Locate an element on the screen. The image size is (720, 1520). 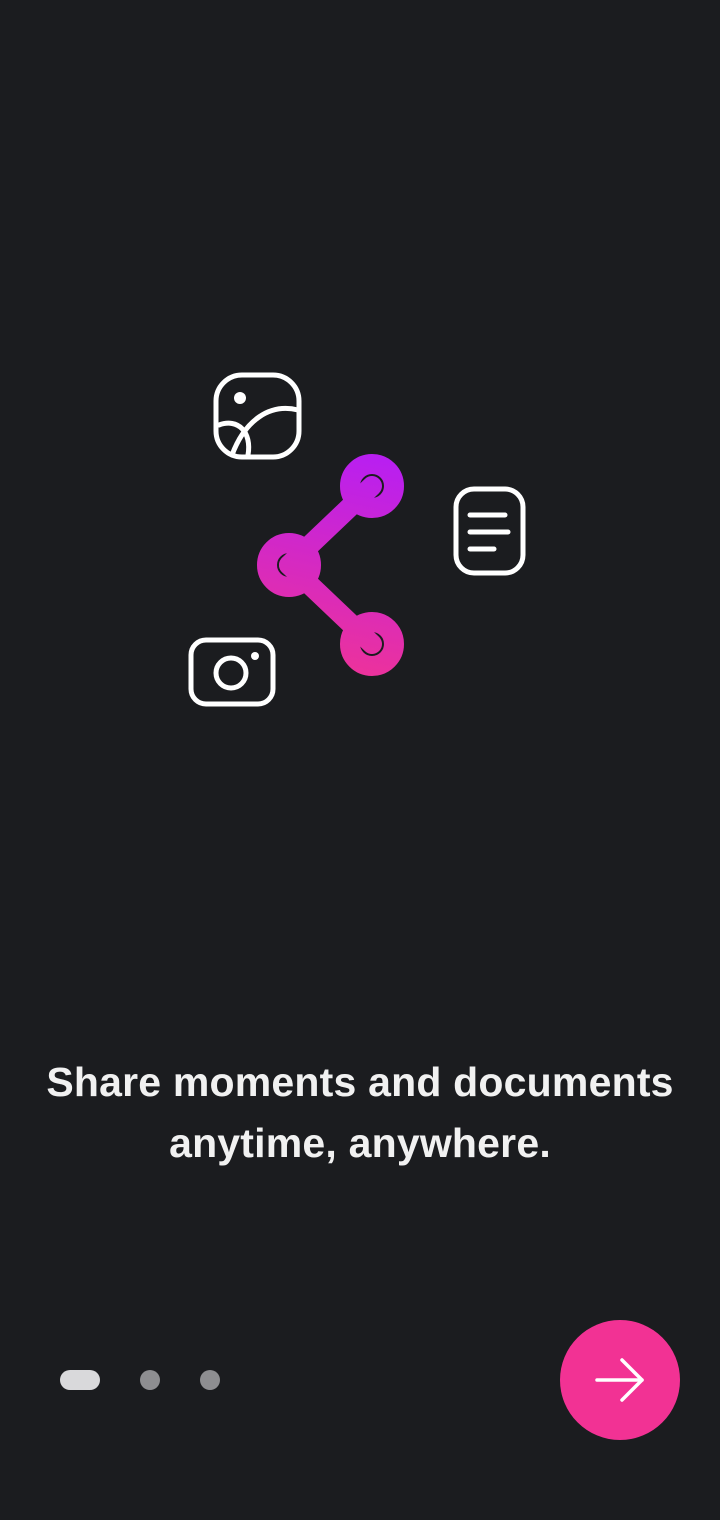
gallery-icon is located at coordinates (257, 416).